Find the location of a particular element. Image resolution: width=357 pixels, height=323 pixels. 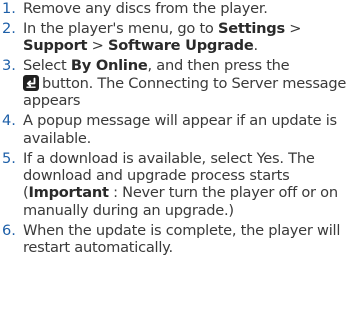

step-number: 4. is located at coordinates (9, 121).